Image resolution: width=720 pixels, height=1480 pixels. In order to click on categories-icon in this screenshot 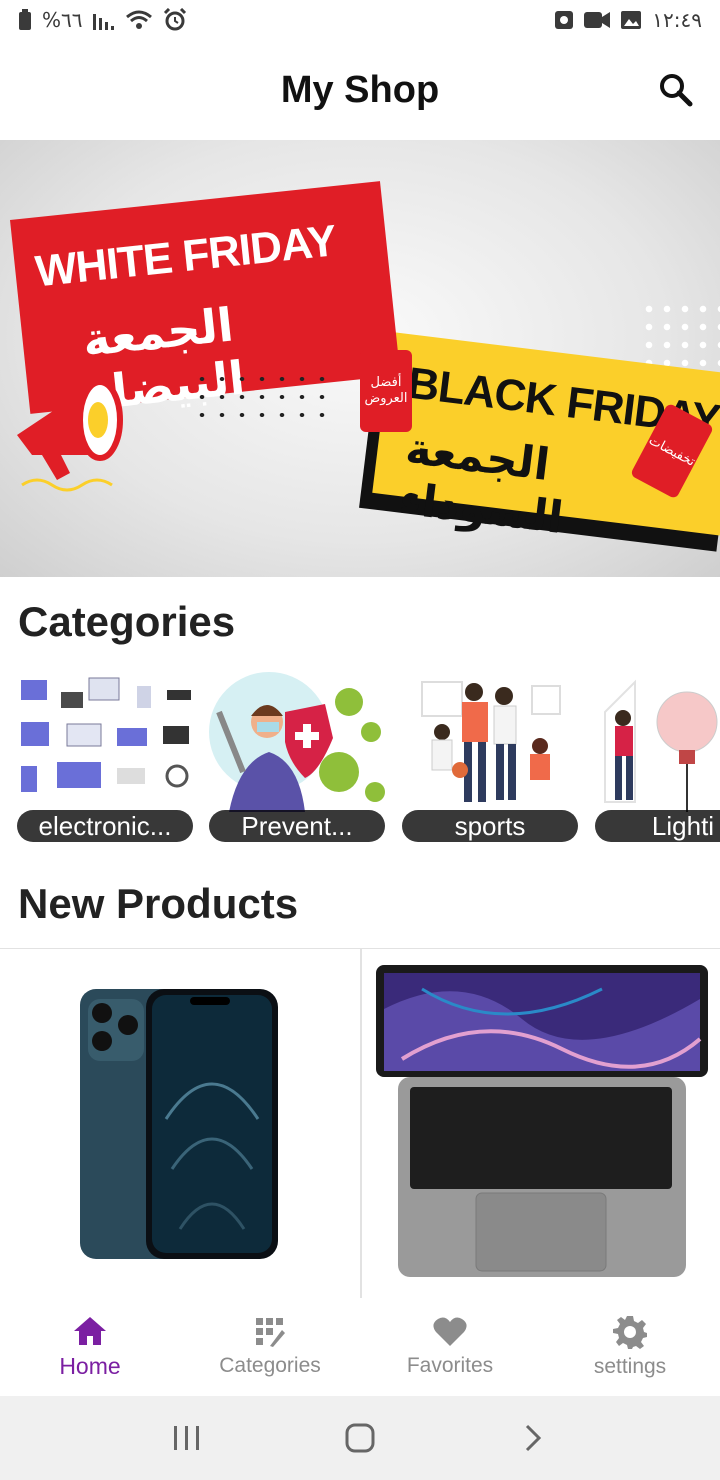, I will do `click(270, 1332)`.